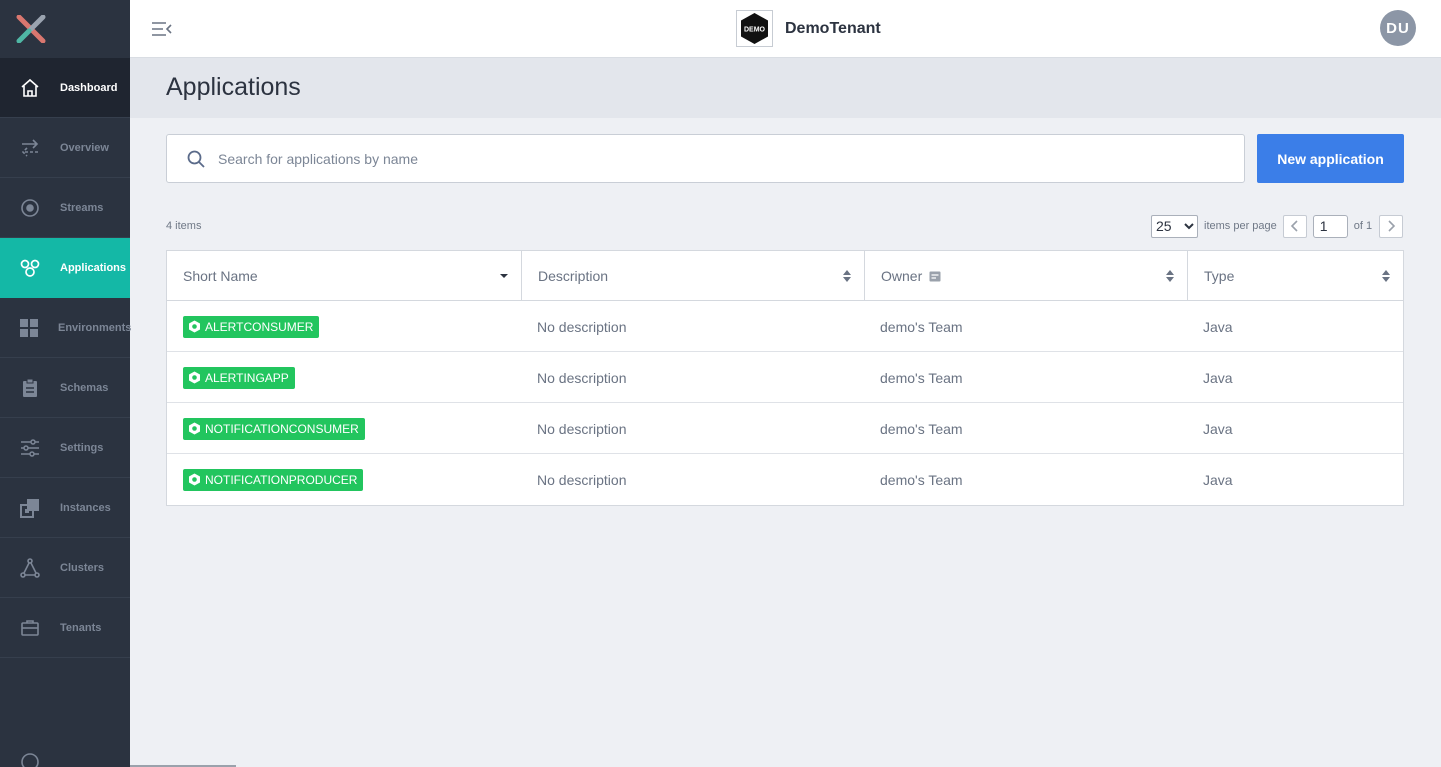 This screenshot has width=1441, height=767. What do you see at coordinates (1277, 226) in the screenshot?
I see `pagination: 25 items per page of 1` at bounding box center [1277, 226].